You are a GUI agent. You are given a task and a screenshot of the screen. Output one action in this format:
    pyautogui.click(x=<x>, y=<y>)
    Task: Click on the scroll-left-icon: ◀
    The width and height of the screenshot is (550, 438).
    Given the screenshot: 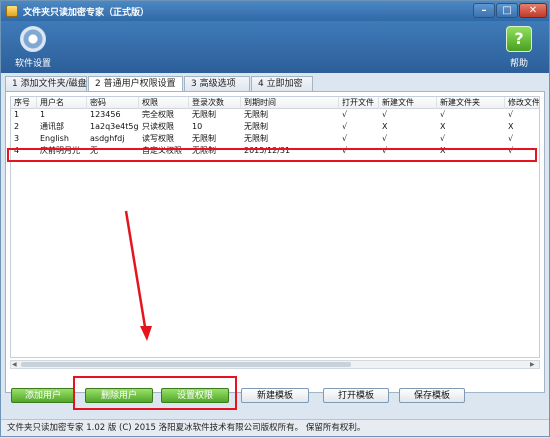 What is the action you would take?
    pyautogui.click(x=16, y=364)
    